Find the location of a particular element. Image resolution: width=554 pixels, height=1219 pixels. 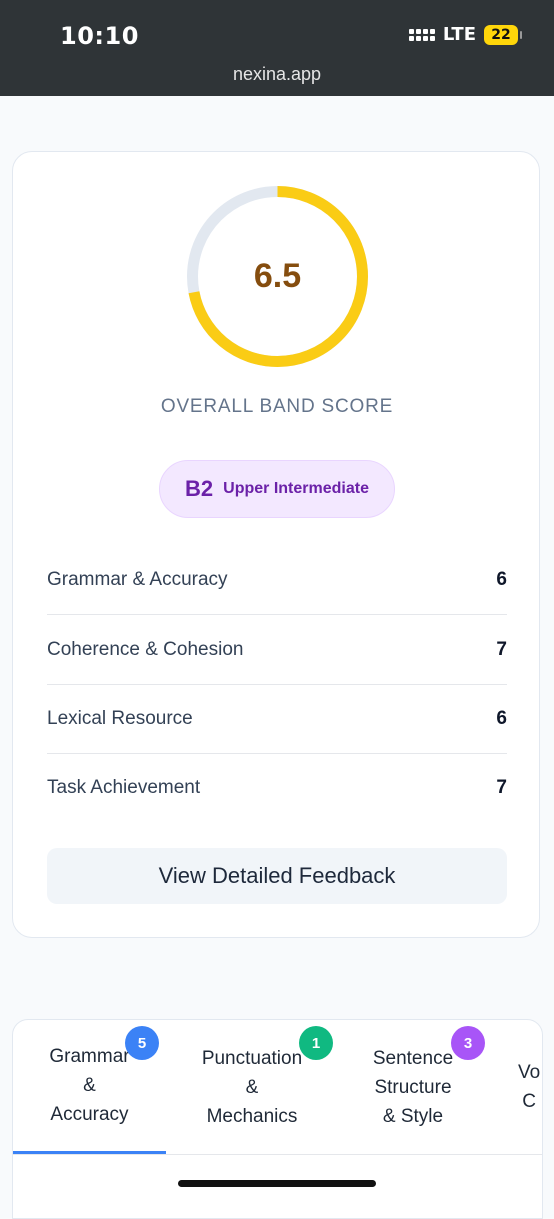

network-label: LTE is located at coordinates (459, 34).